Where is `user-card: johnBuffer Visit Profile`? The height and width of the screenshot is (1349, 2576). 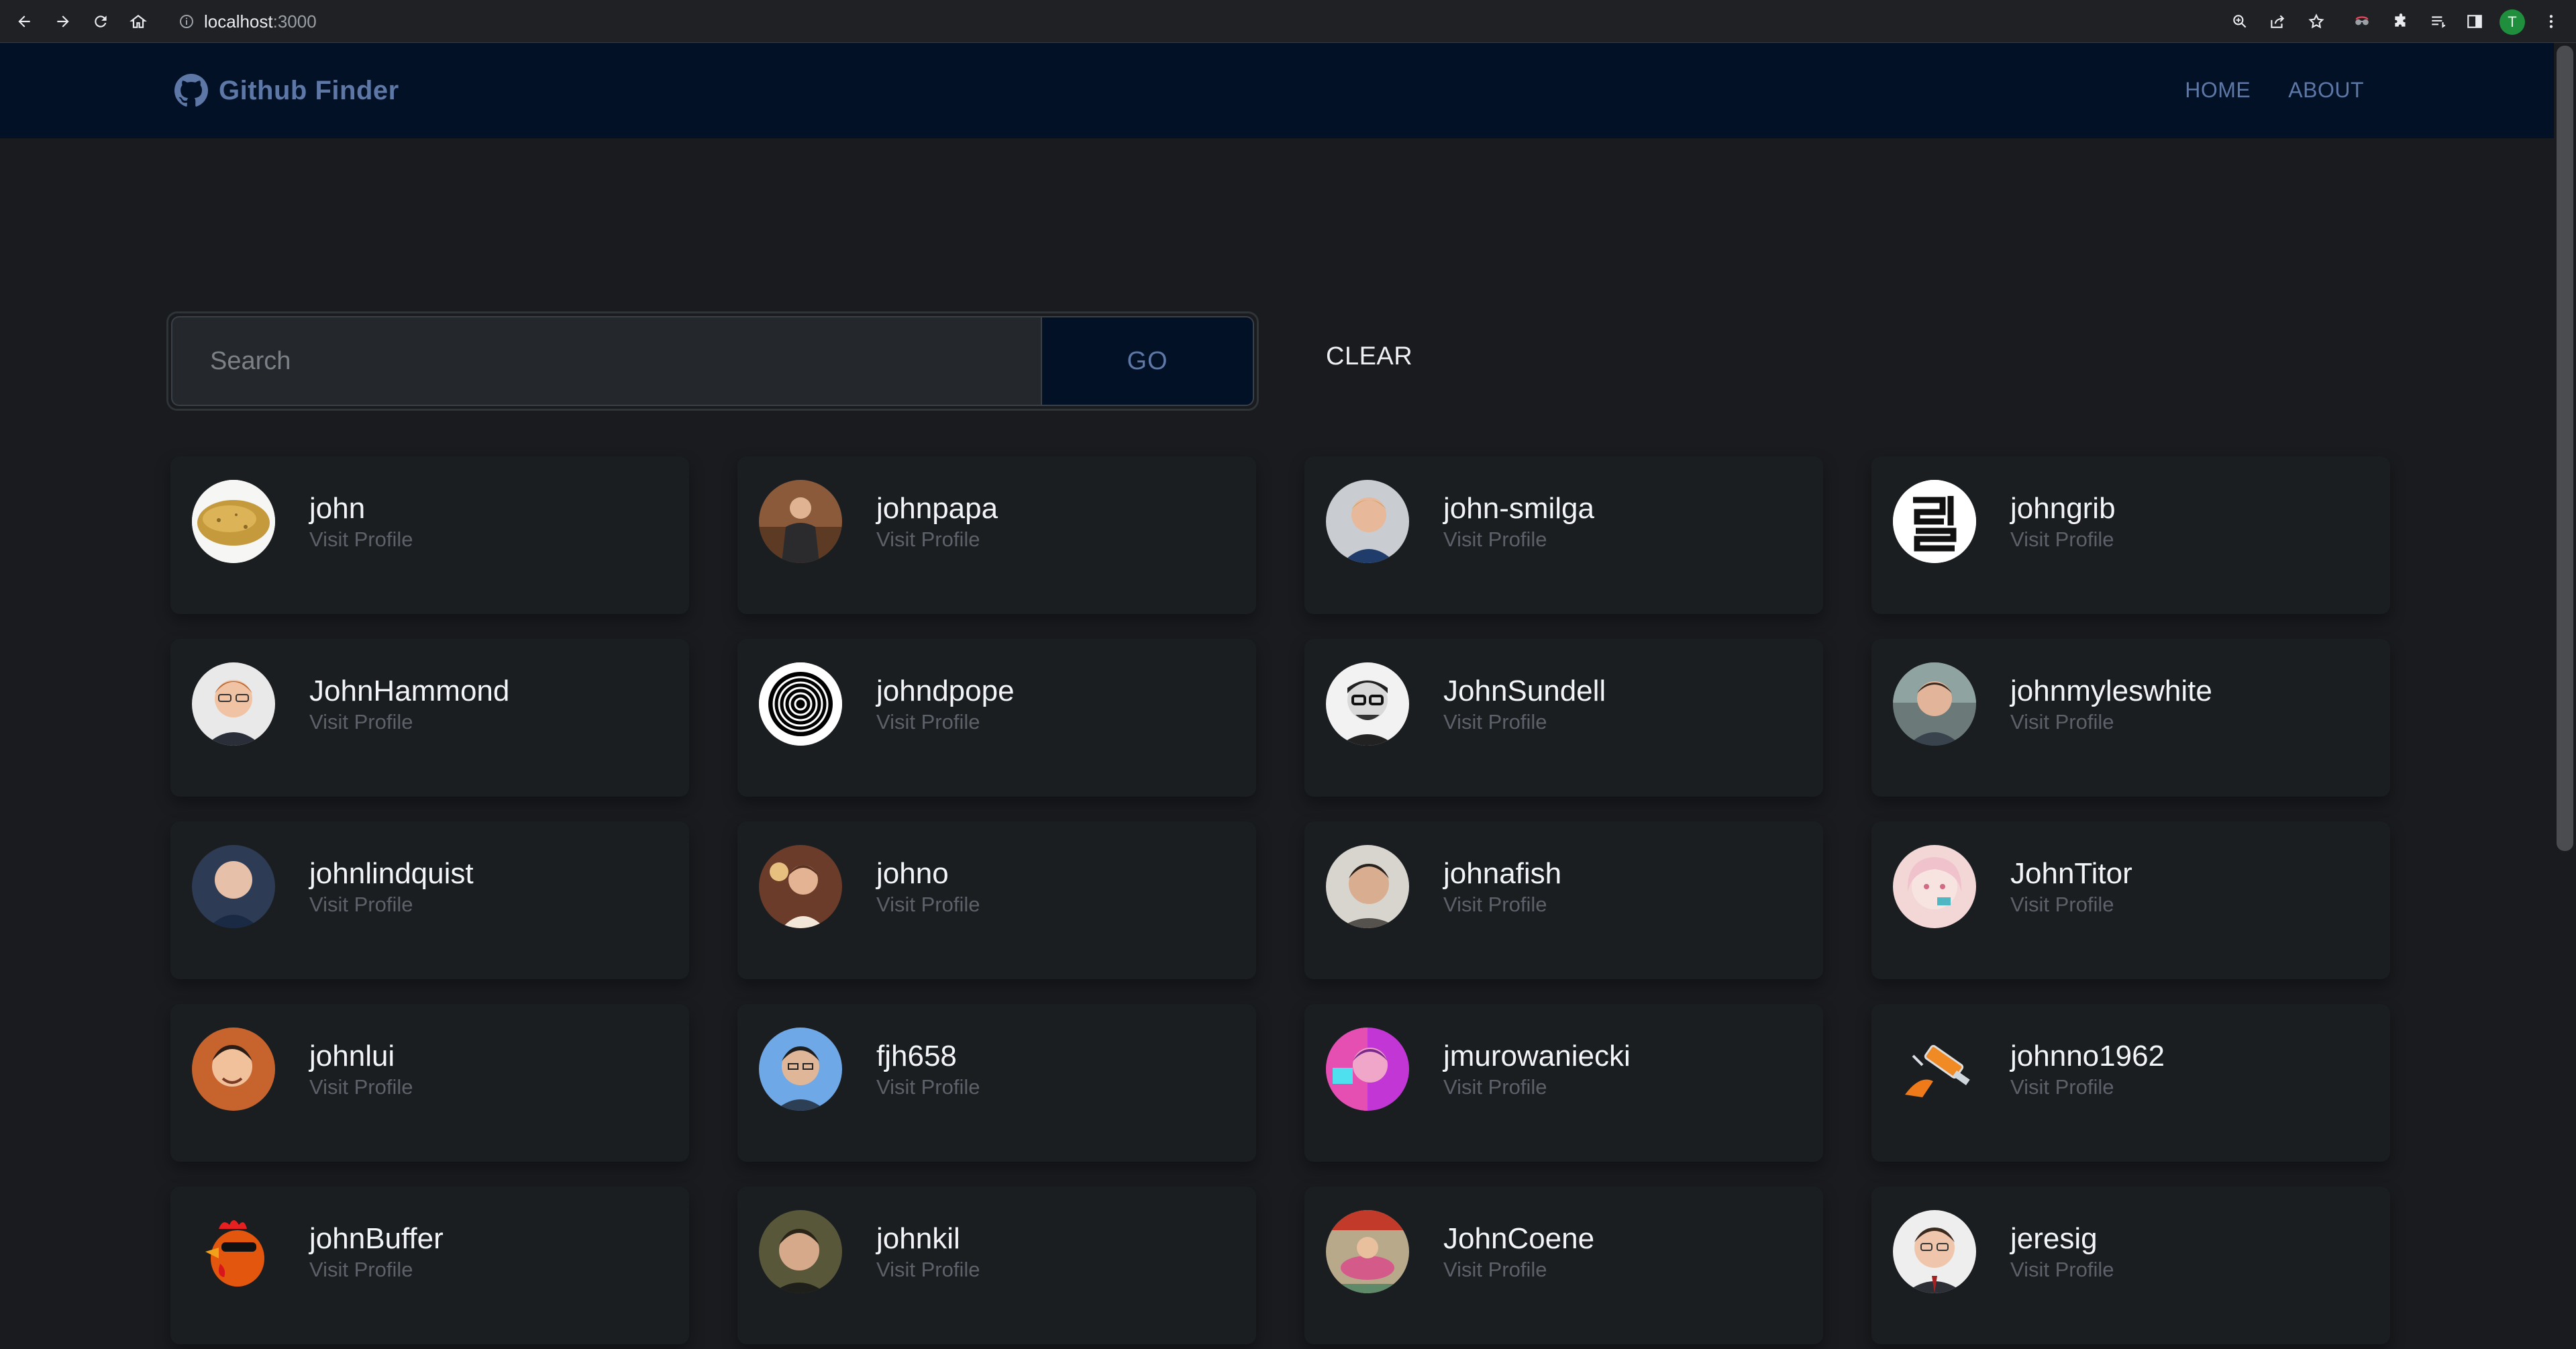
user-card: johnBuffer Visit Profile is located at coordinates (429, 1265).